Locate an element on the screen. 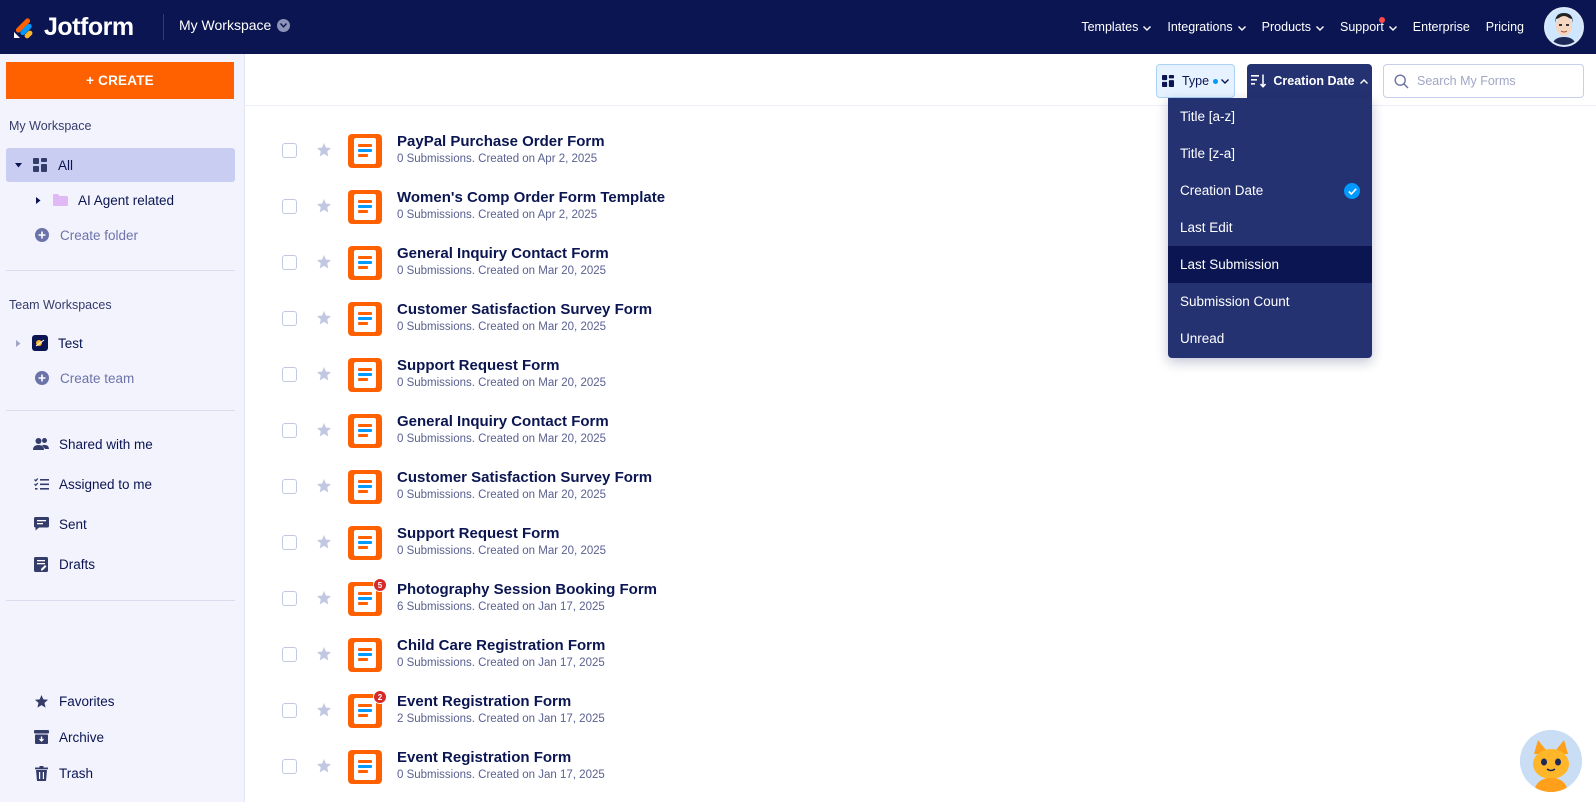 This screenshot has width=1596, height=802. nav-support: Support is located at coordinates (1368, 25).